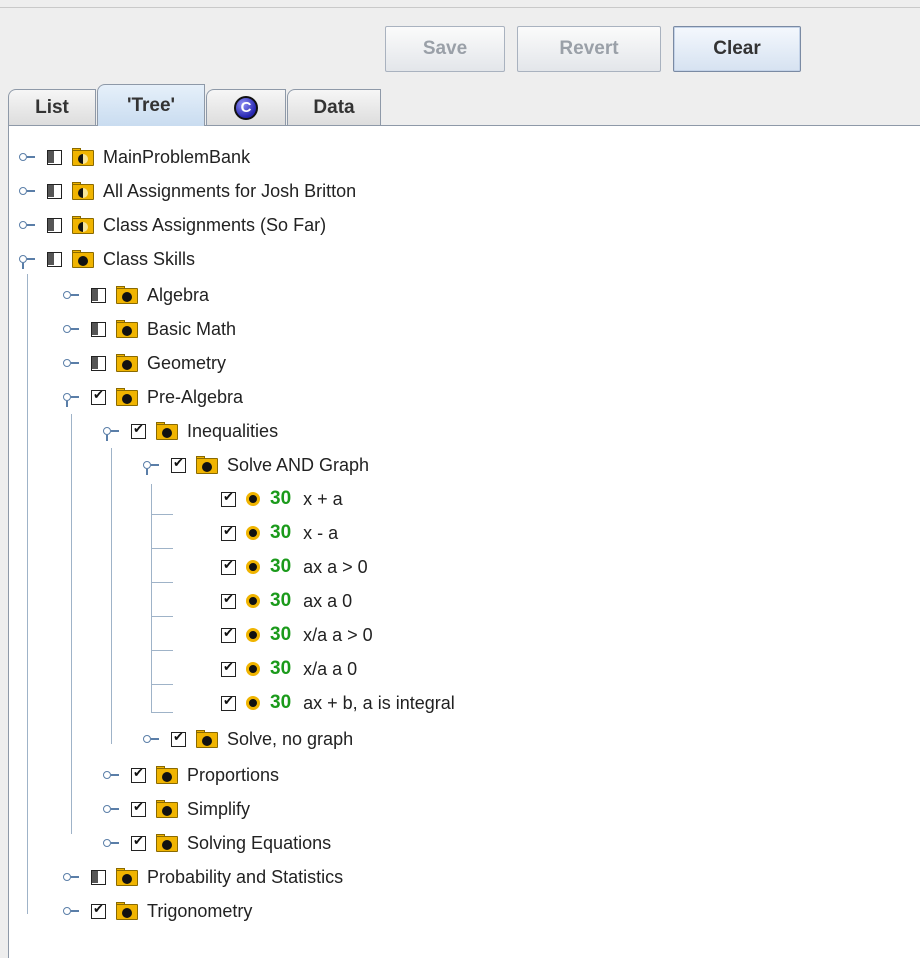 The height and width of the screenshot is (958, 920). Describe the element at coordinates (191, 775) in the screenshot. I see `tree-node-proportions: Proportions` at that location.